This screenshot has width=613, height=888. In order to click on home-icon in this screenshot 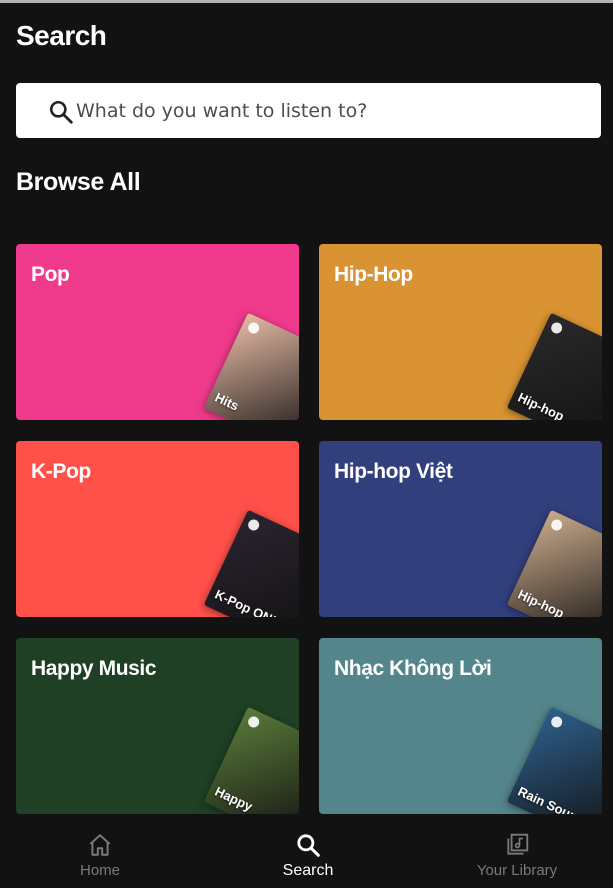, I will do `click(100, 845)`.